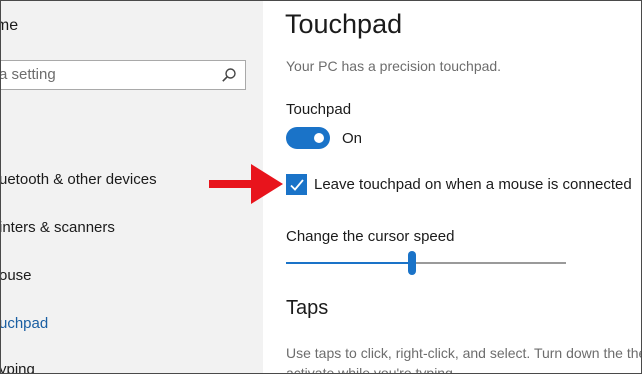  I want to click on sidebar-home-link: ome, so click(9, 26).